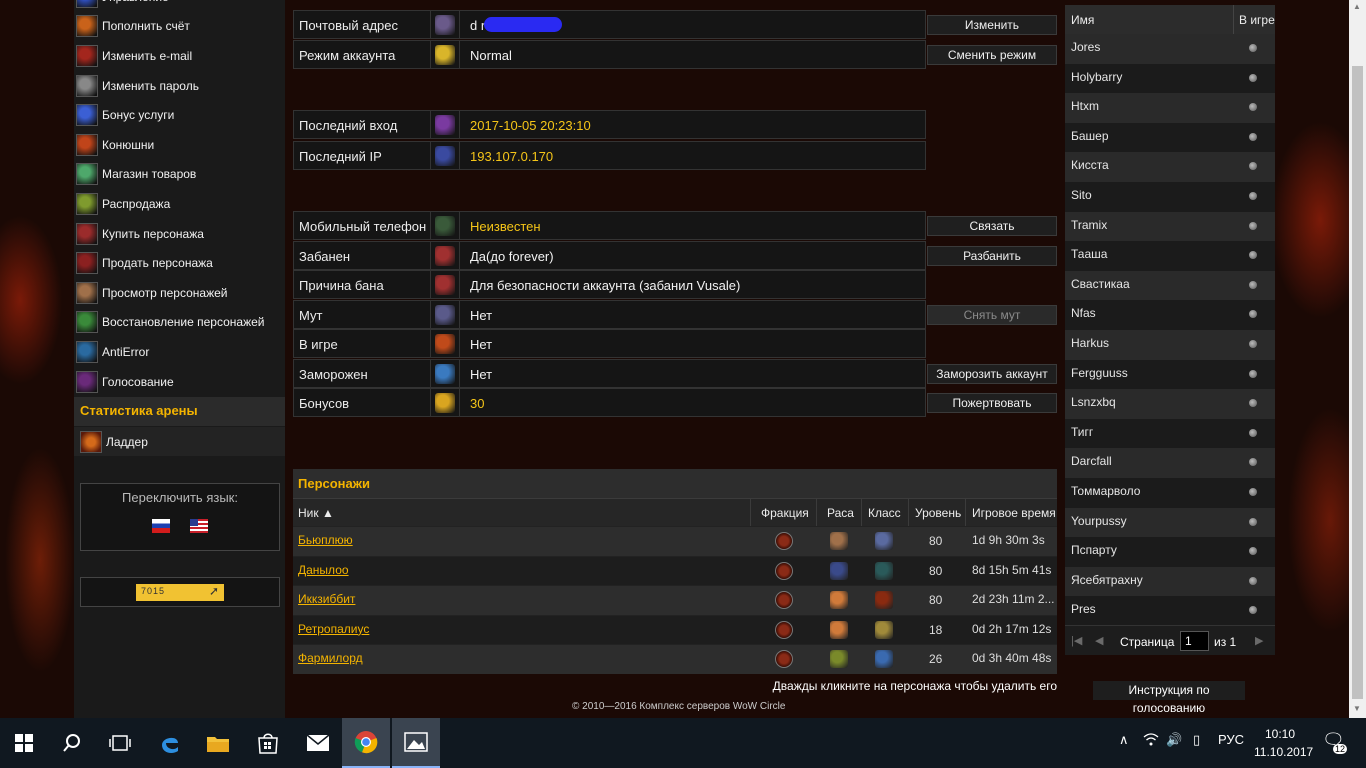 This screenshot has width=1366, height=768. Describe the element at coordinates (161, 526) in the screenshot. I see `russian-flag-icon` at that location.